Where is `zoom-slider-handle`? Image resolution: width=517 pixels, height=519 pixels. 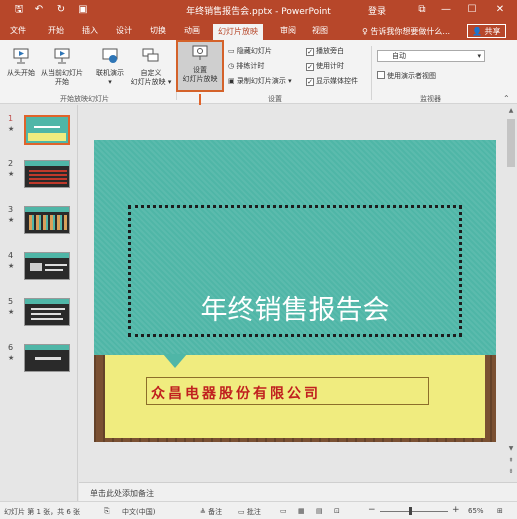 zoom-slider-handle is located at coordinates (410, 511).